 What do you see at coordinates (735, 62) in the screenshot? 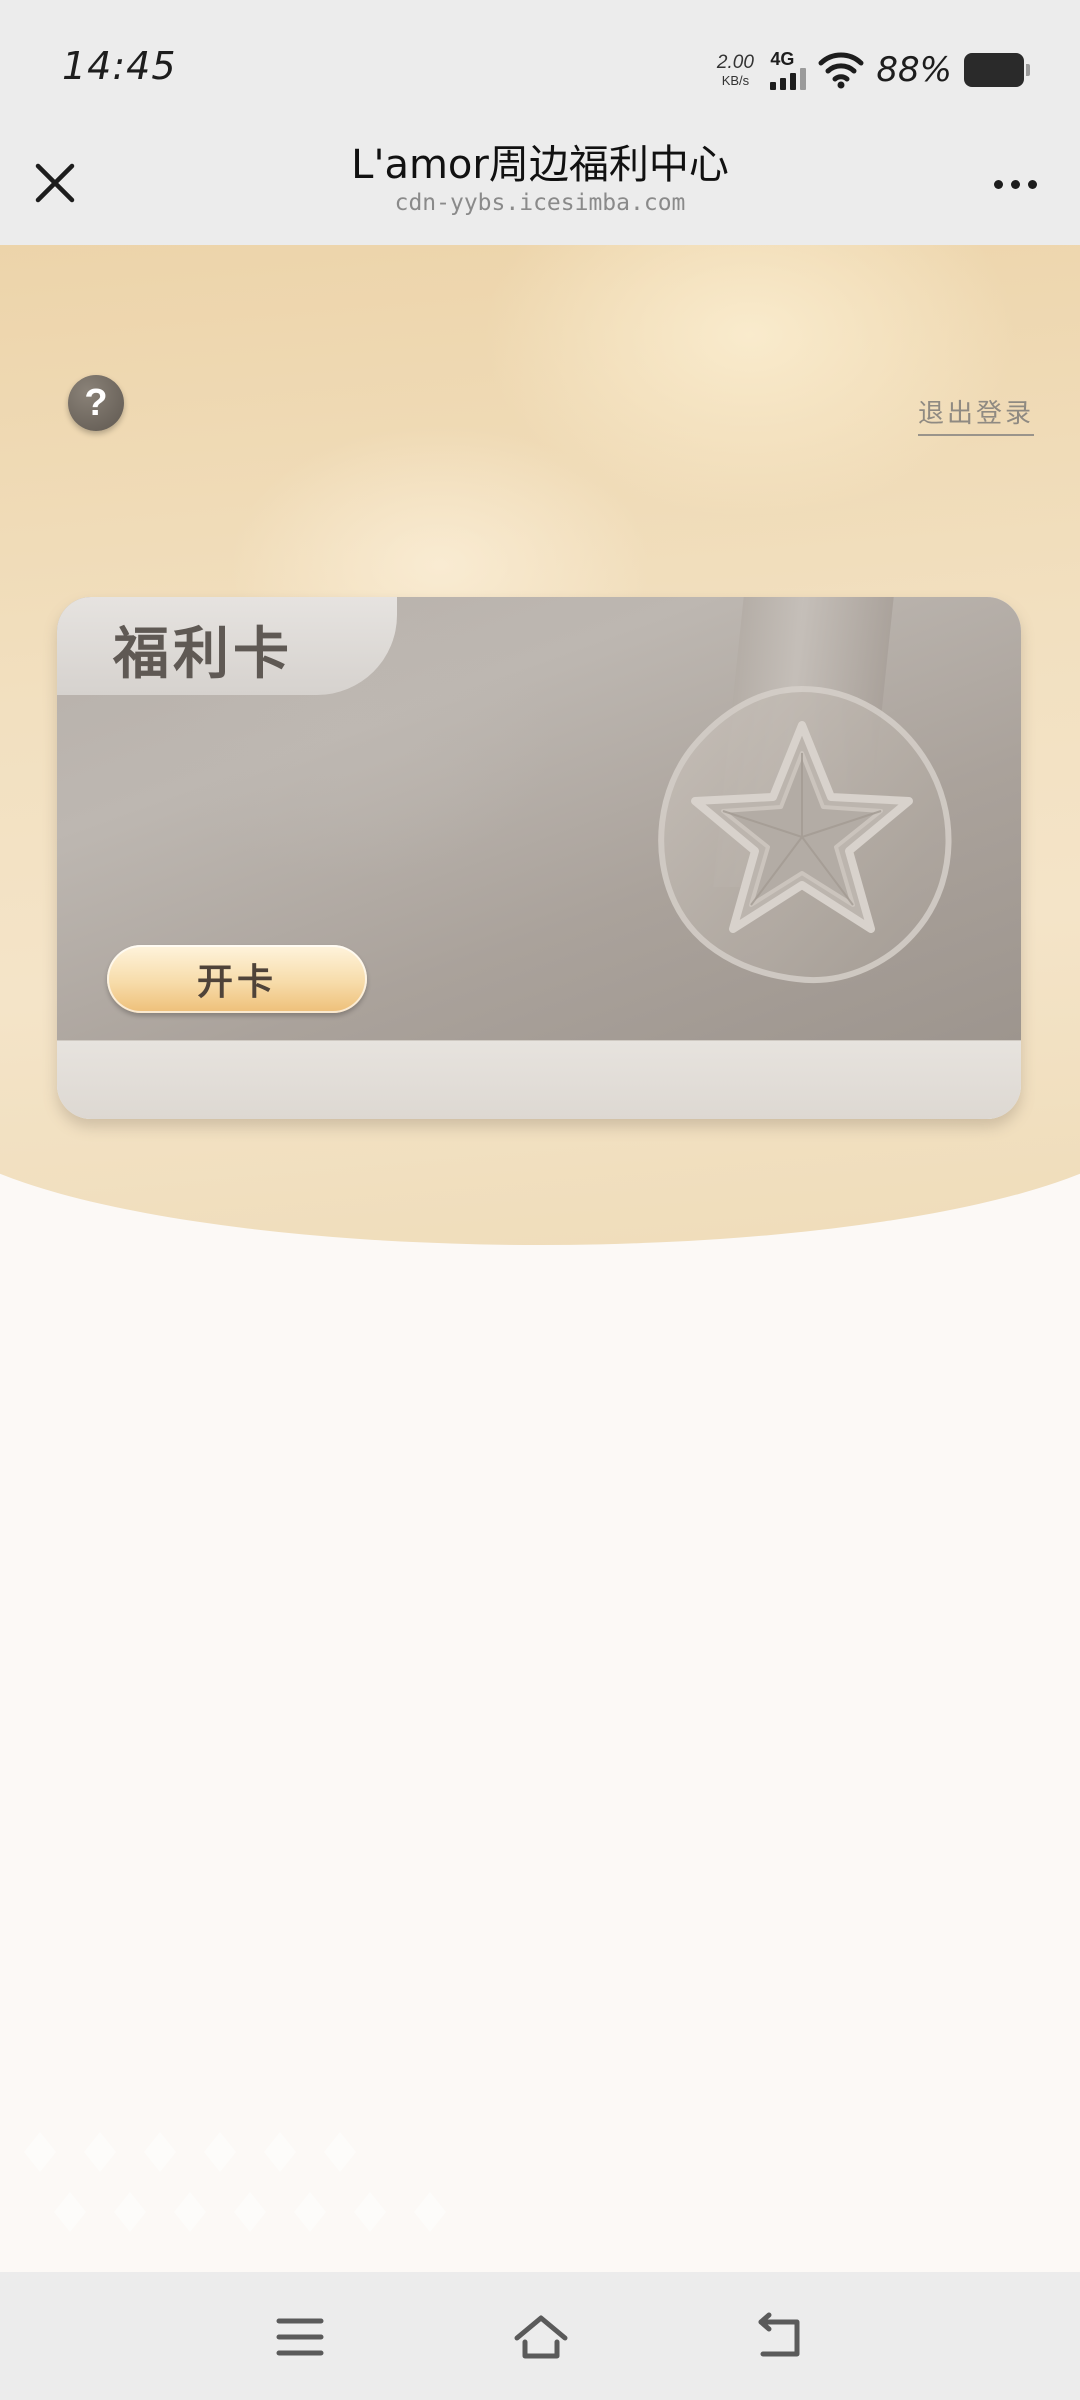
I see `network-speed-value: 2.00` at bounding box center [735, 62].